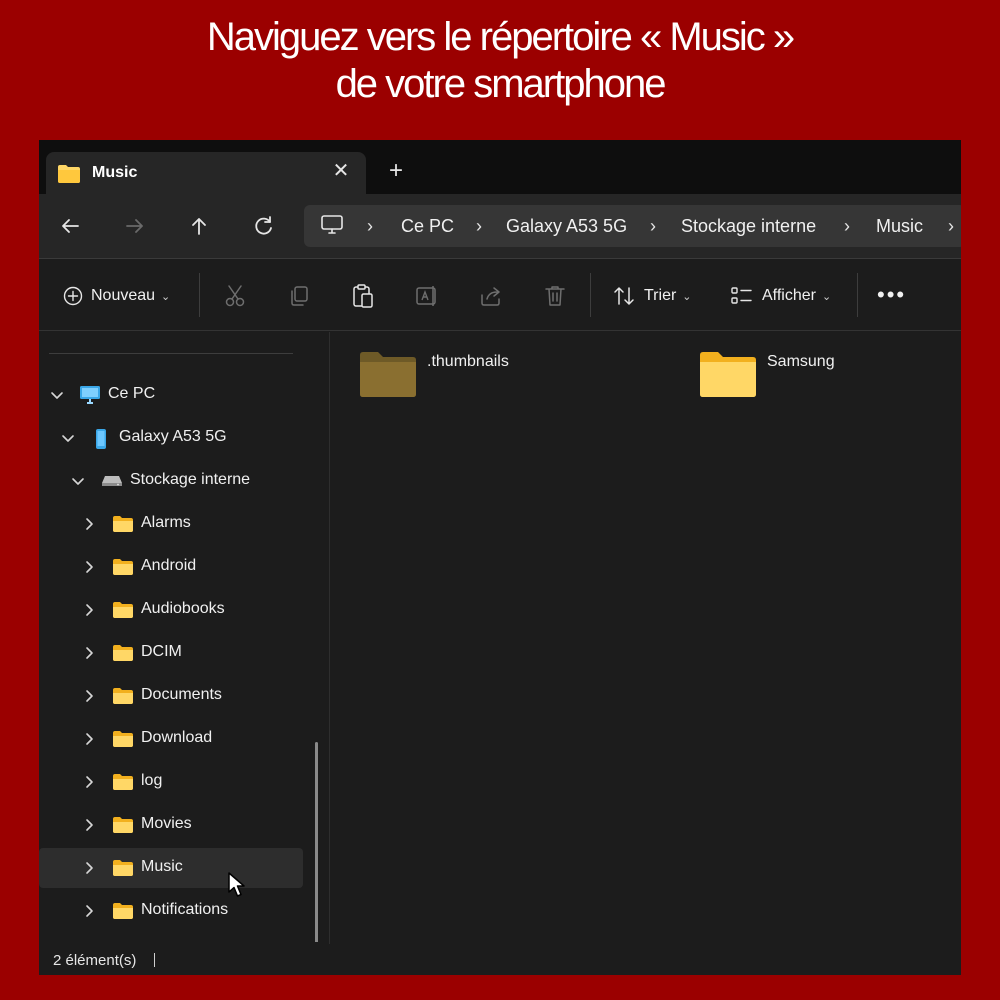 The image size is (1000, 1000). I want to click on sidebar-item-label: Movies, so click(166, 823).